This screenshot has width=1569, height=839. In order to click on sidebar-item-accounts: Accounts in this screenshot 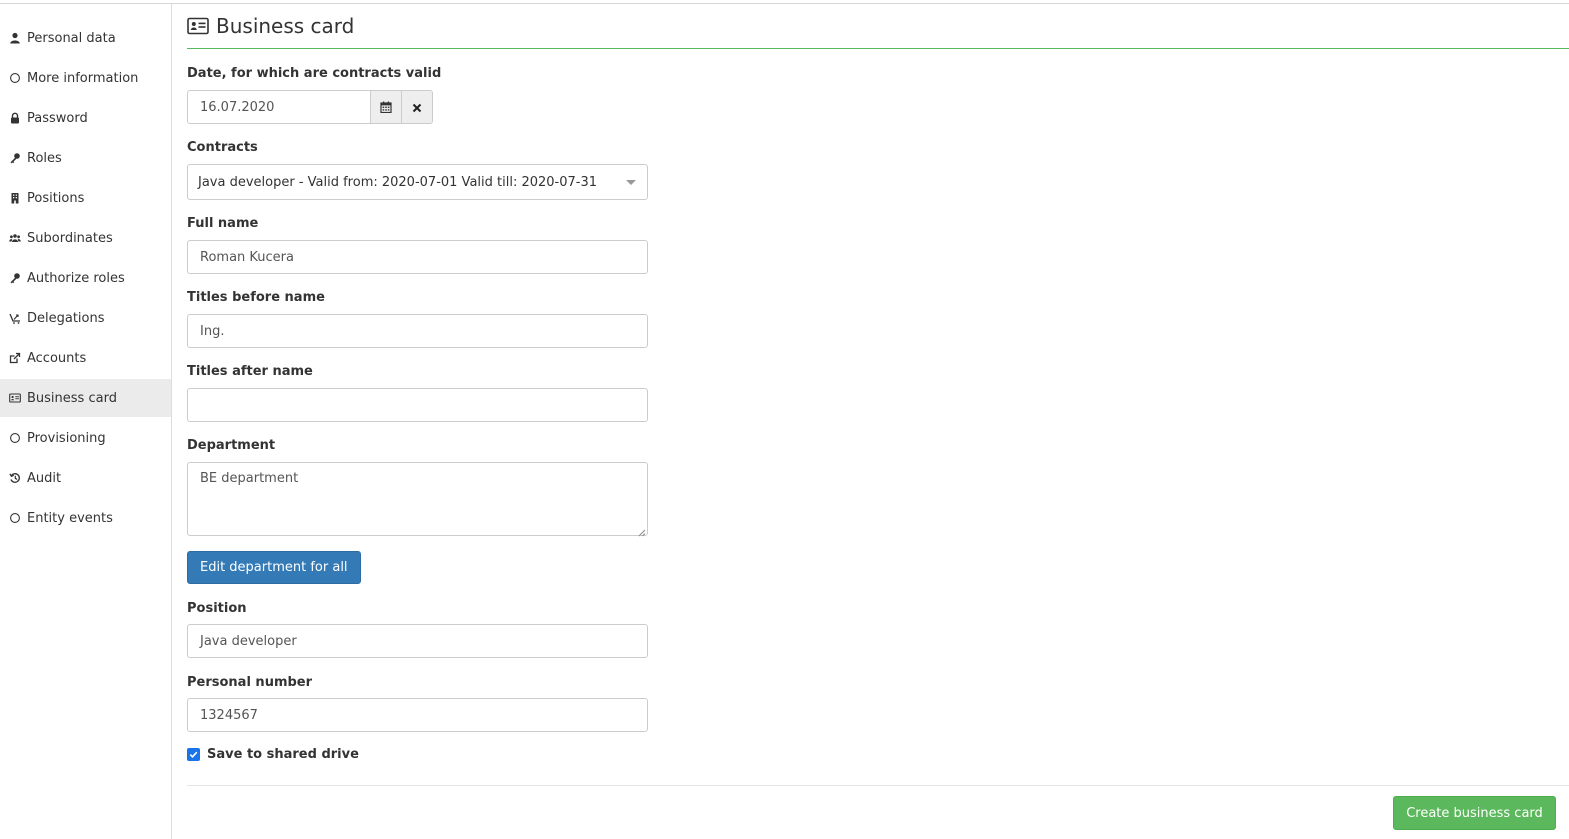, I will do `click(85, 358)`.